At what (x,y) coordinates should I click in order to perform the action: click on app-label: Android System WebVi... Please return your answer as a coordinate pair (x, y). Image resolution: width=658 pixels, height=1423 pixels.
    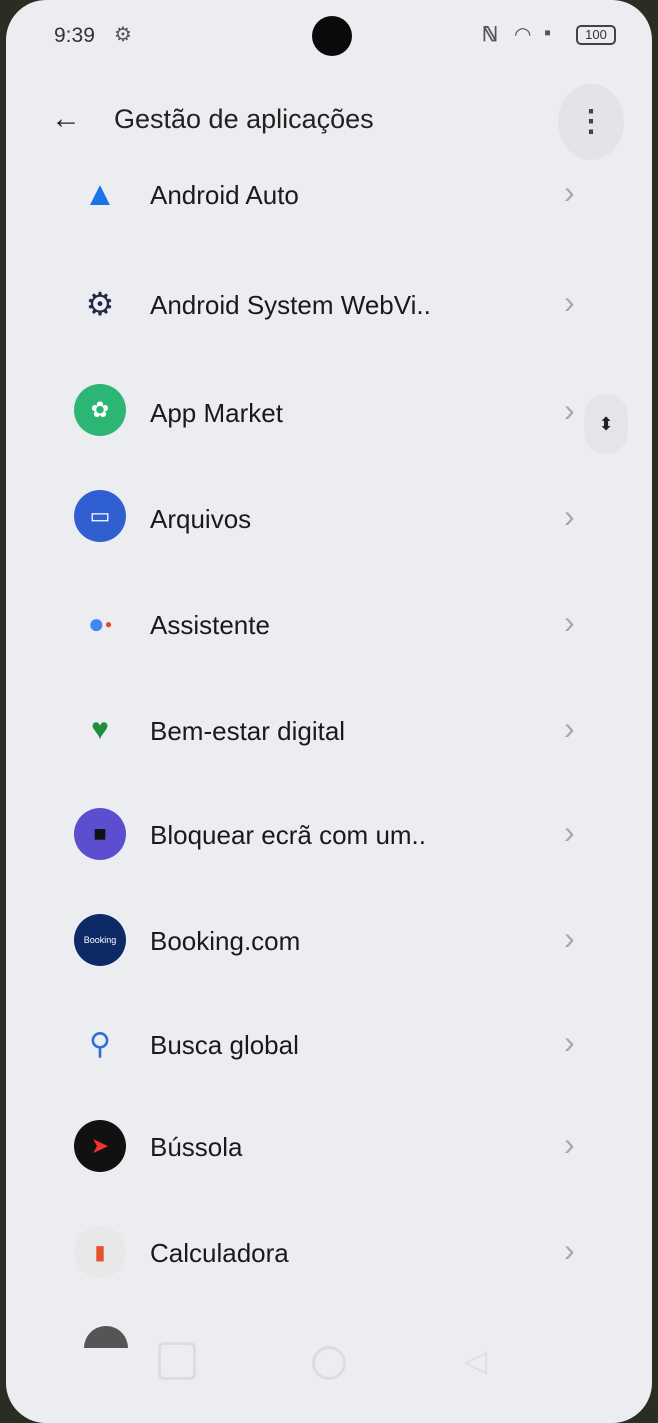
    Looking at the image, I should click on (290, 305).